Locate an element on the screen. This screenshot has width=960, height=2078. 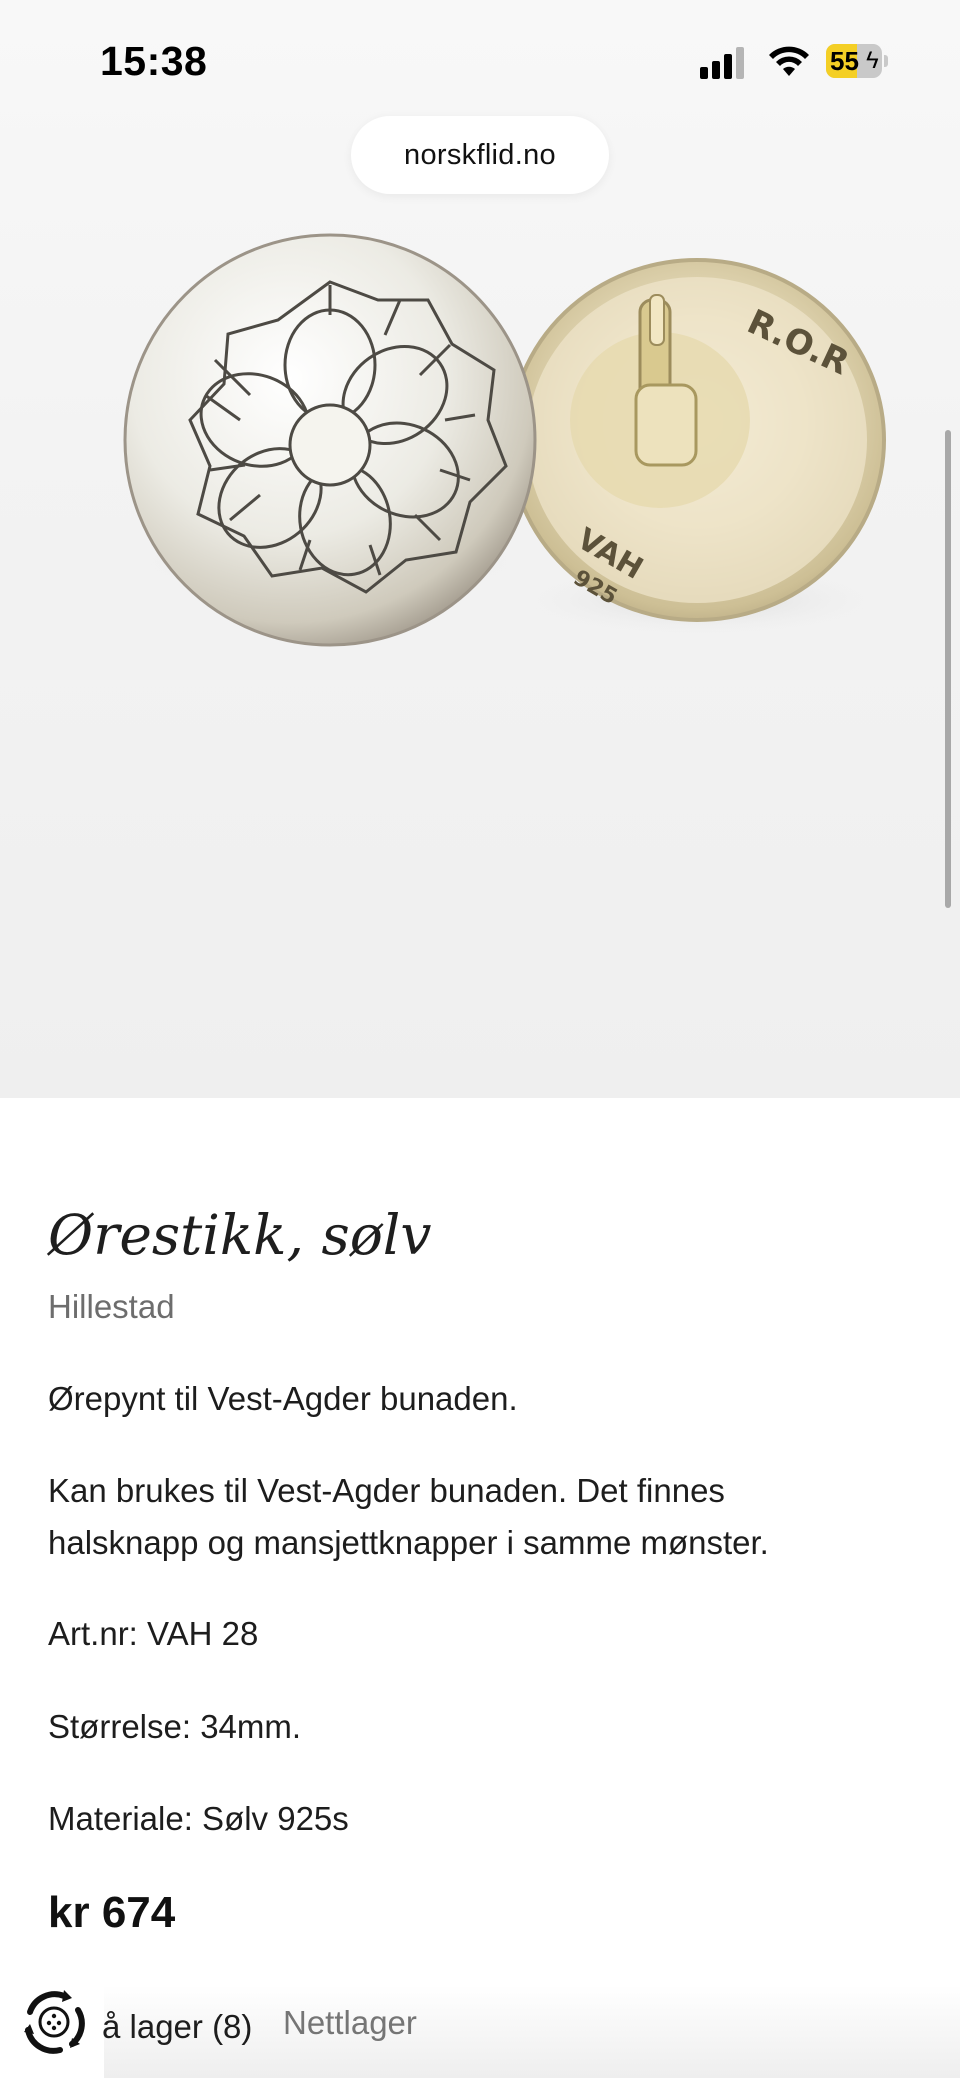
charging-bolt-icon: ϟ is located at coordinates (872, 60).